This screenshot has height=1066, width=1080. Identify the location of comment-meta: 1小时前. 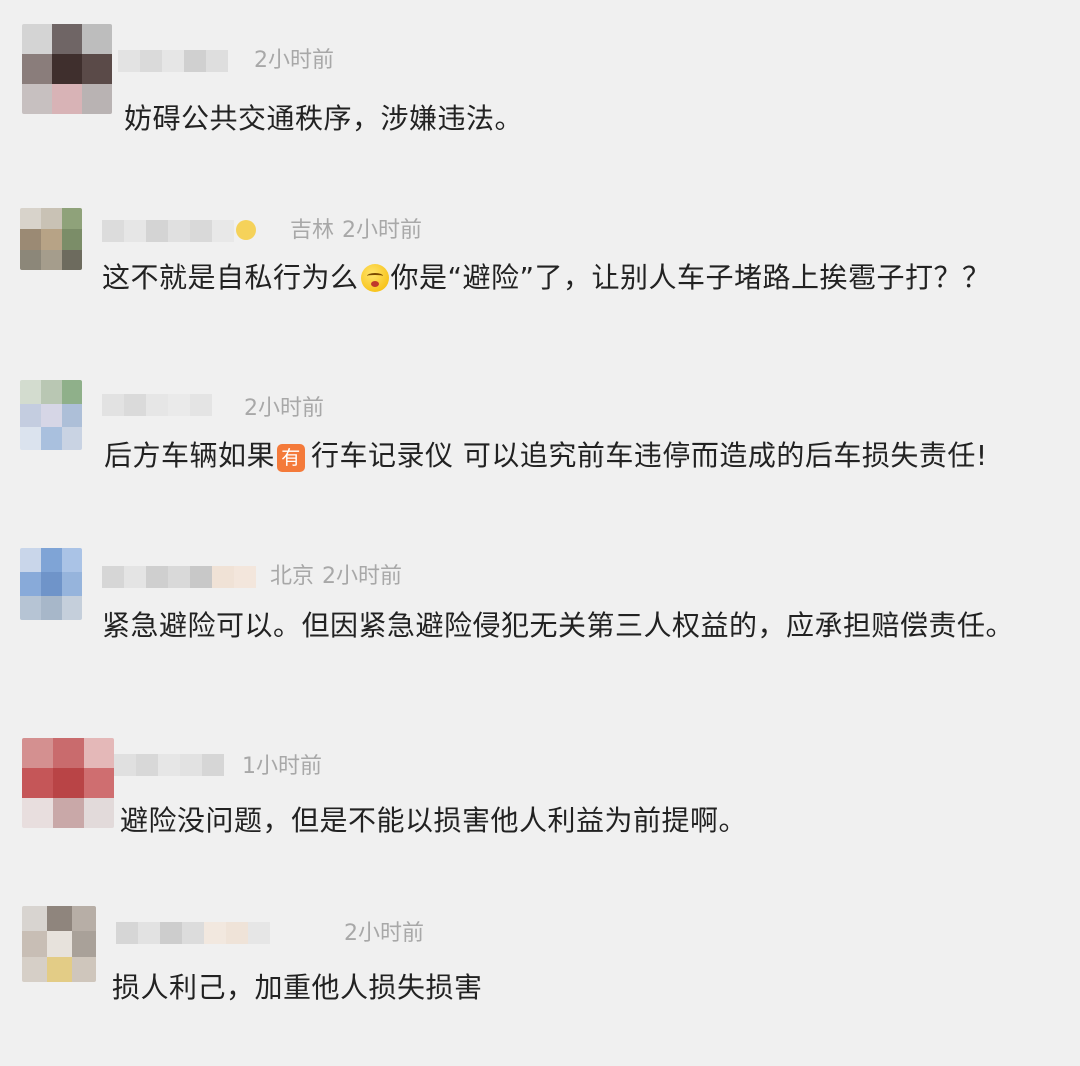
(278, 767).